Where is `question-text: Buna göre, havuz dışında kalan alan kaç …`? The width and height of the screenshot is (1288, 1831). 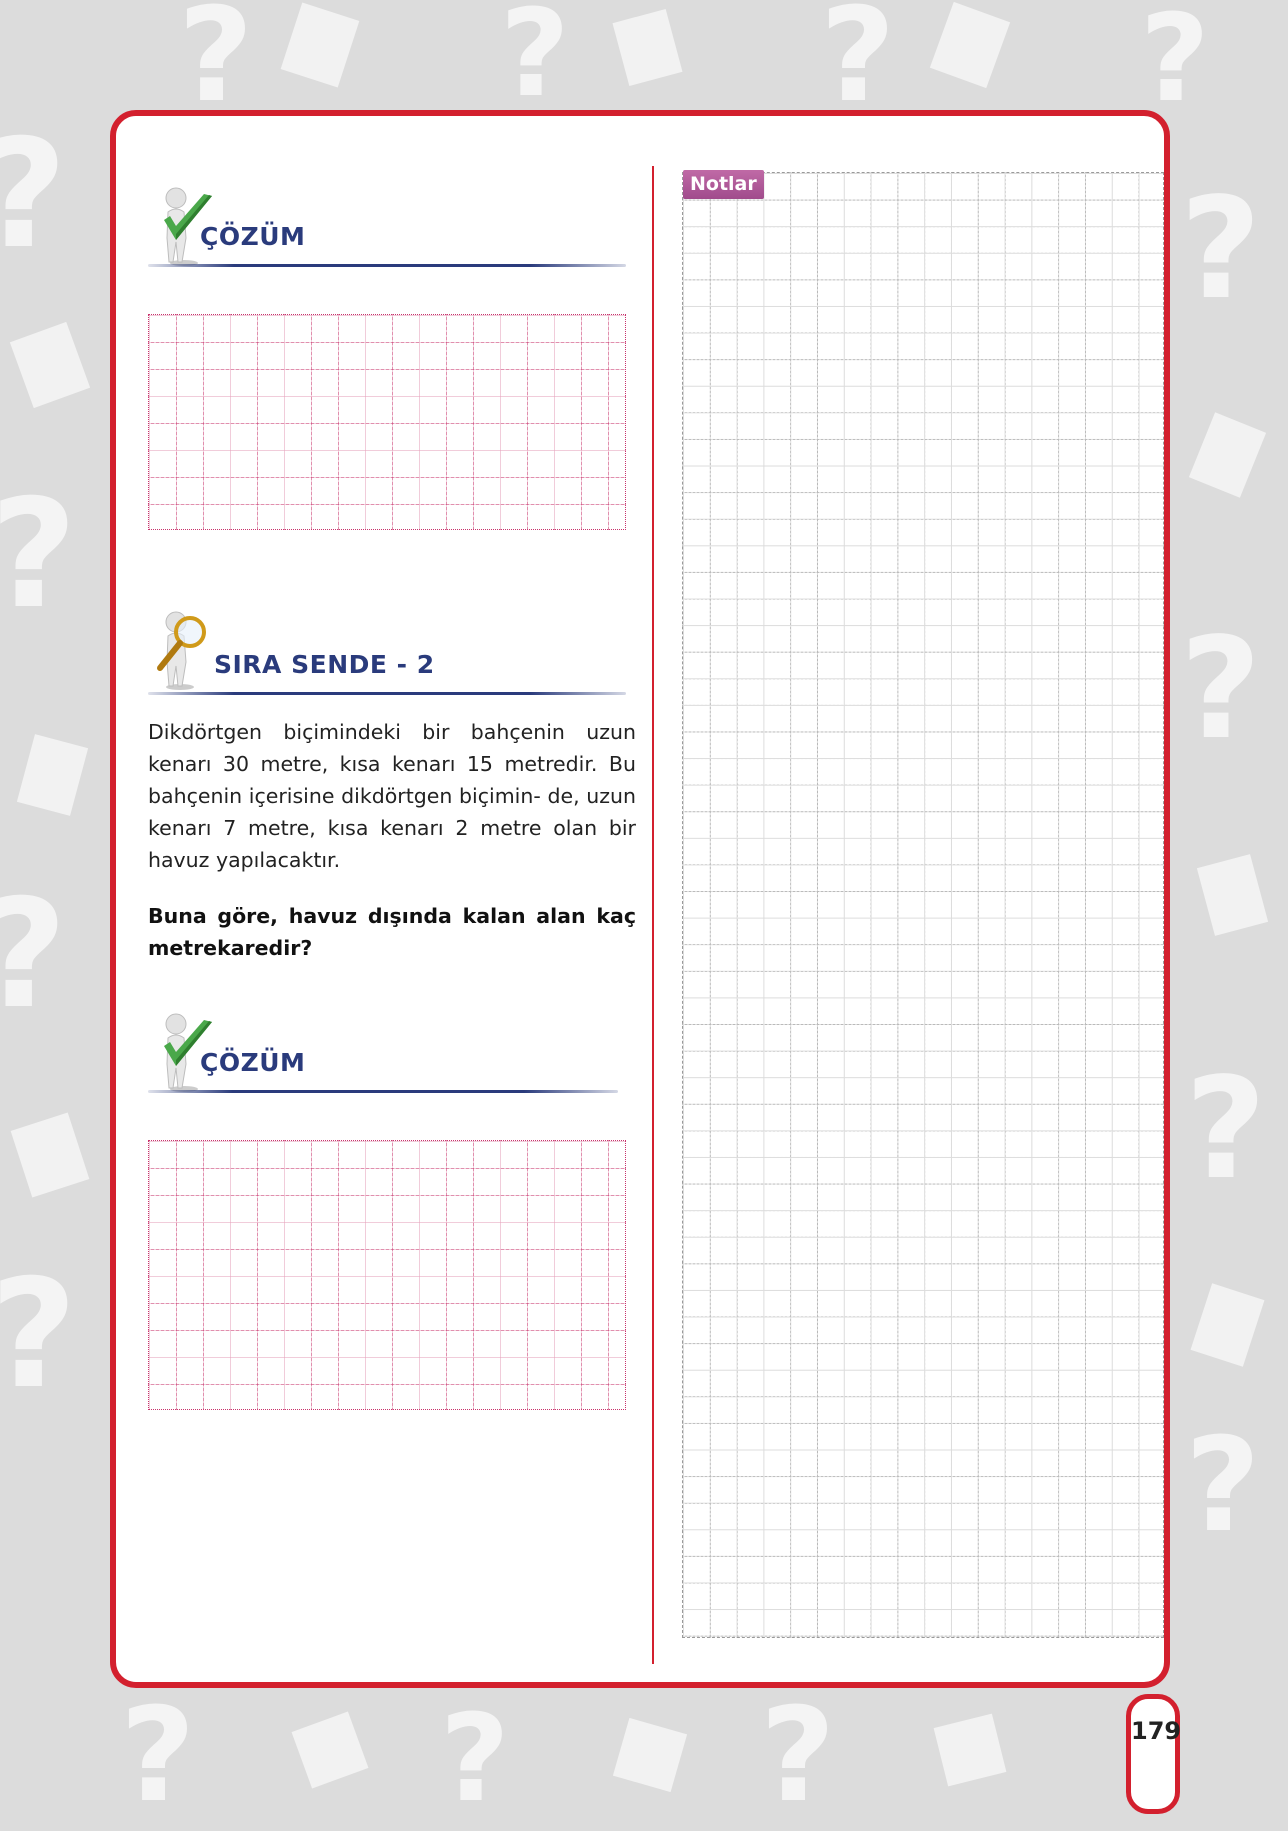
question-text: Buna göre, havuz dışında kalan alan kaç … is located at coordinates (392, 932).